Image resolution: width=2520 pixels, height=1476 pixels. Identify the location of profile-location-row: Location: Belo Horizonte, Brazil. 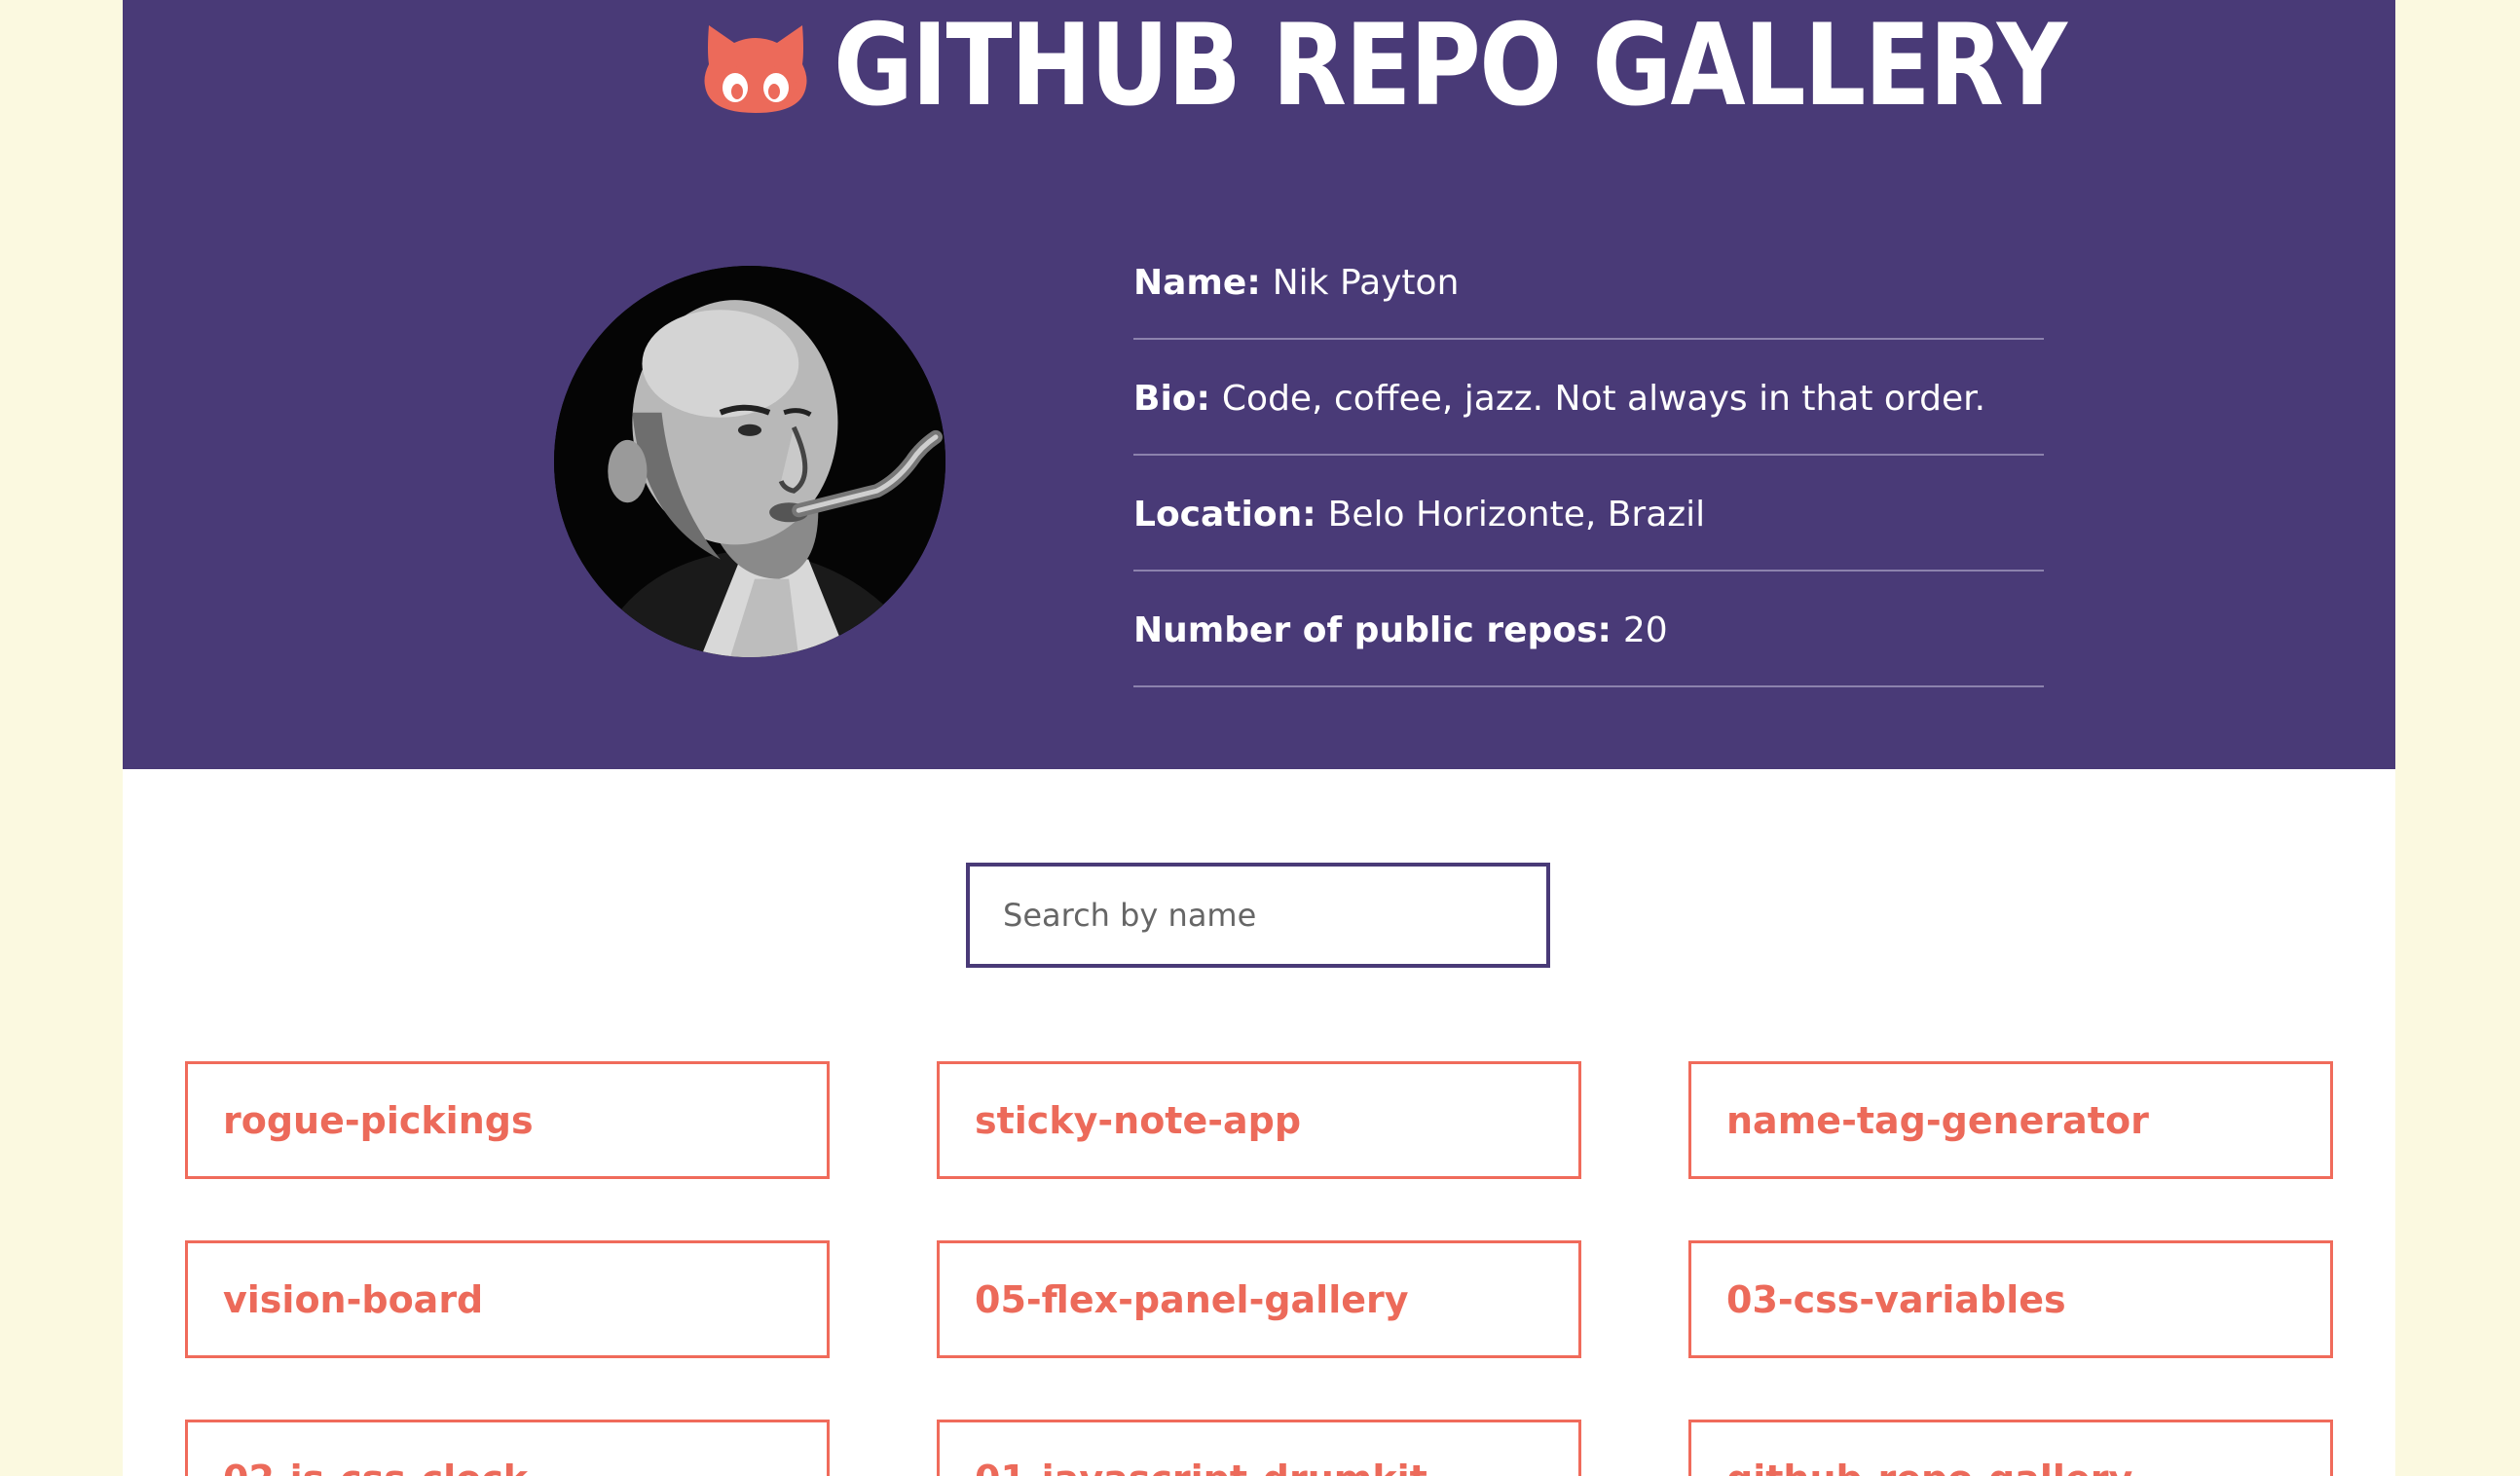
(1588, 514).